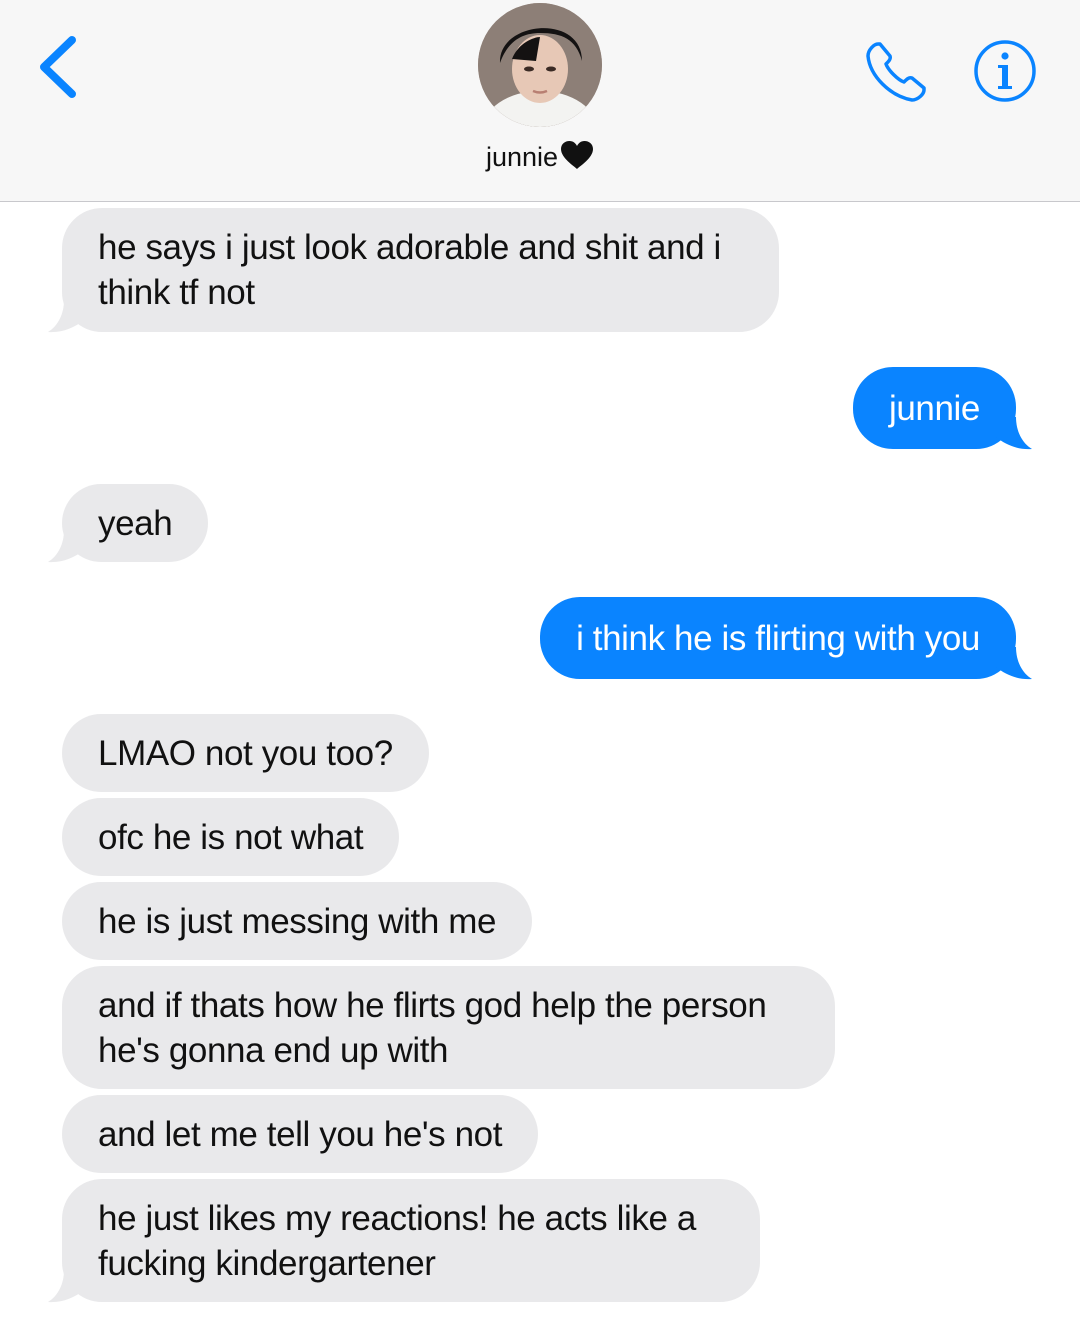 The image size is (1080, 1322). I want to click on message-text: LMAO not you too?, so click(245, 753).